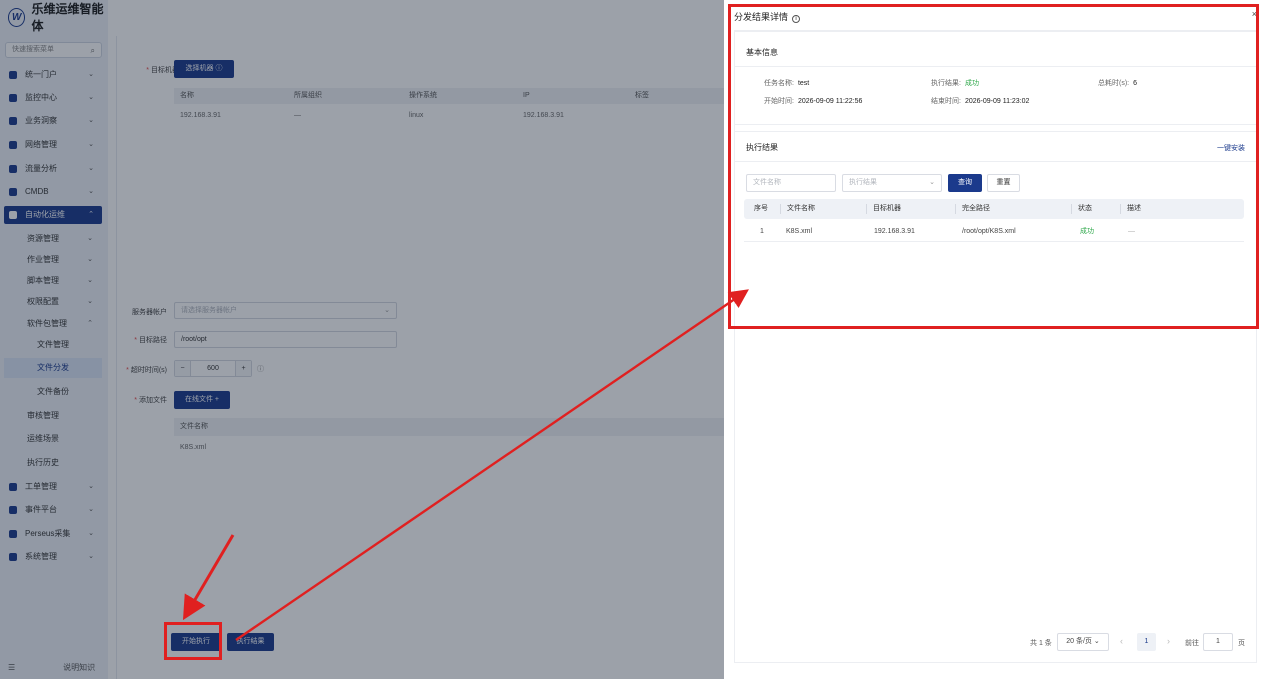 Image resolution: width=1267 pixels, height=679 pixels. What do you see at coordinates (1096, 641) in the screenshot?
I see `chevron-down-icon: ⌄` at bounding box center [1096, 641].